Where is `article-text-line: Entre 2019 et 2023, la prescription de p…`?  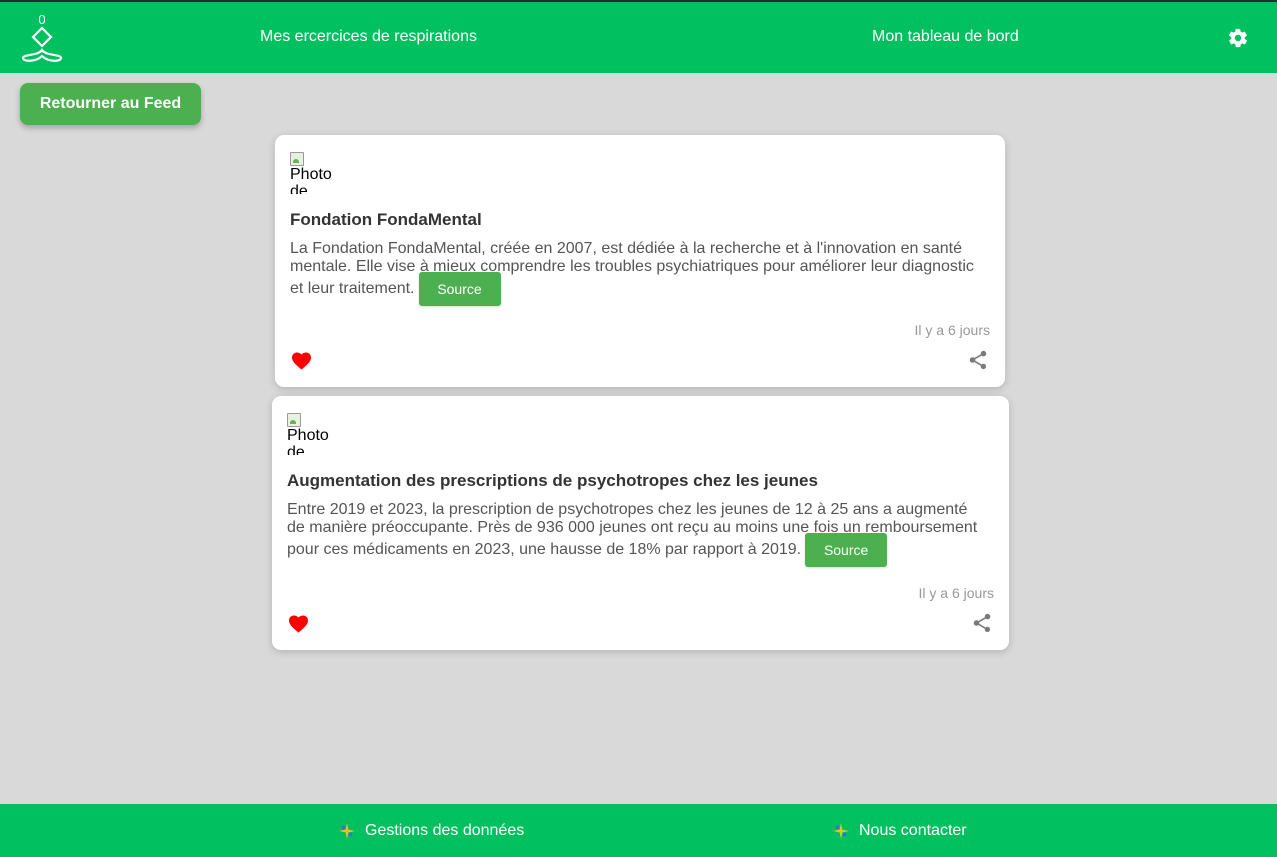
article-text-line: Entre 2019 et 2023, la prescription de p… is located at coordinates (627, 509).